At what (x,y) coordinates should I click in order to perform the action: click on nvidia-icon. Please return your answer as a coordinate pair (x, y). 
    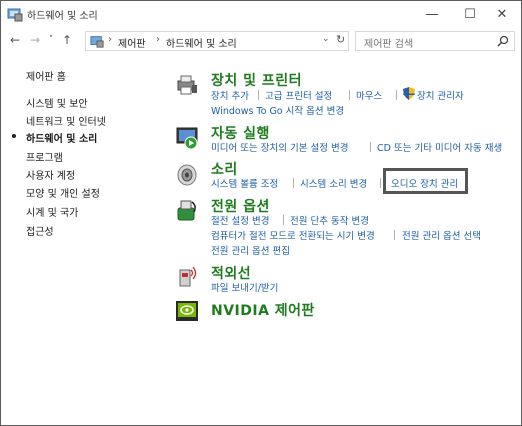
    Looking at the image, I should click on (187, 311).